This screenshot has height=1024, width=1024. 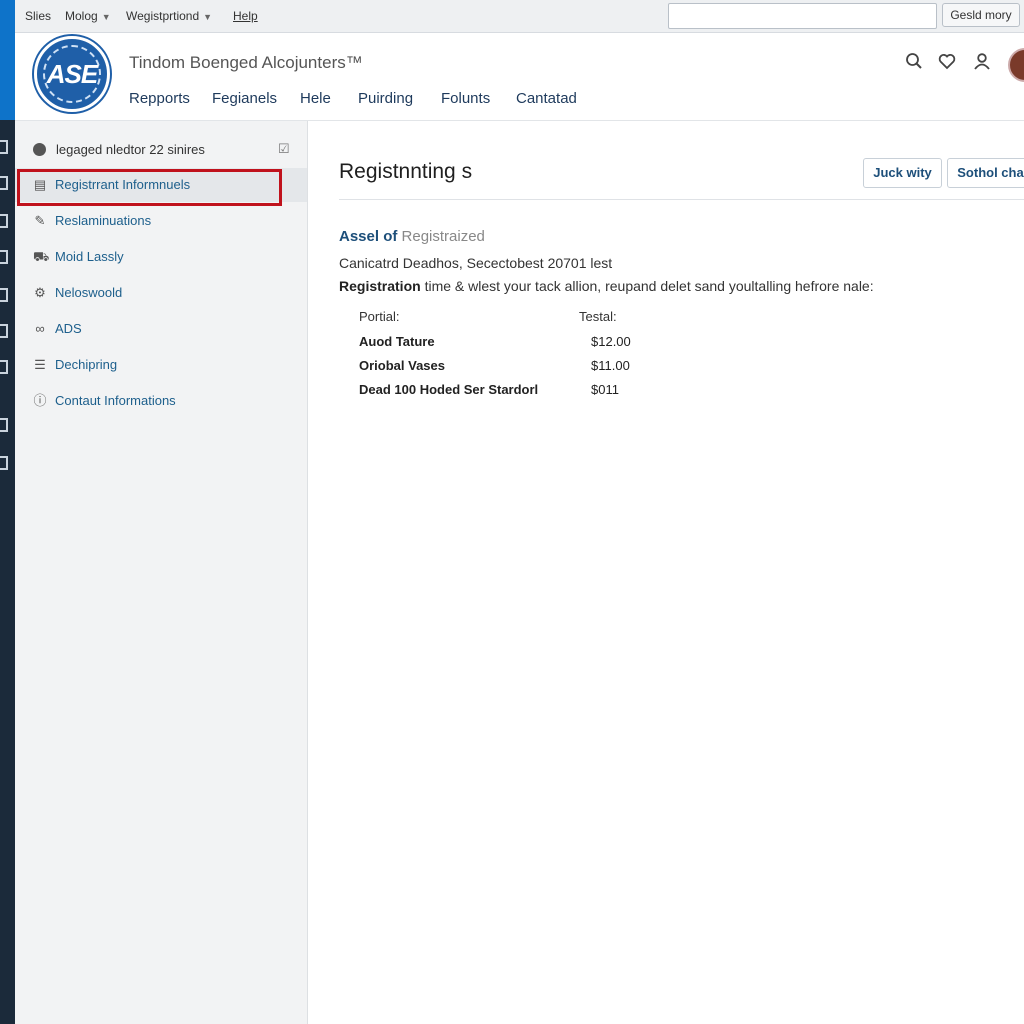 I want to click on car-icon: ⛟, so click(x=41, y=256).